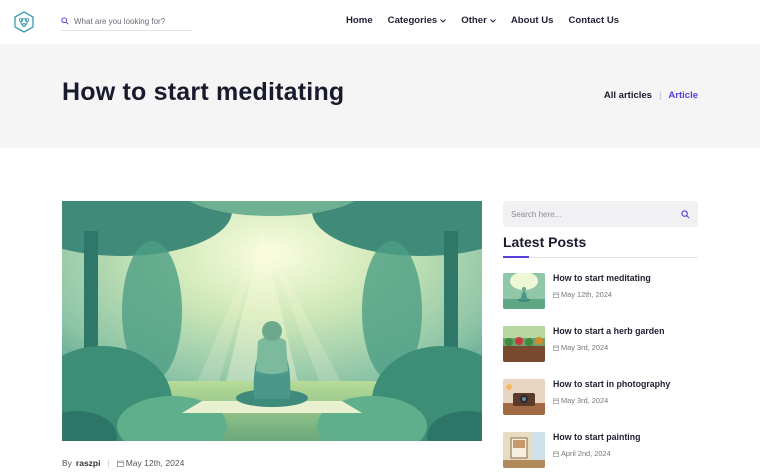 This screenshot has width=760, height=475. I want to click on article-date-text: May 12th, 2024, so click(155, 463).